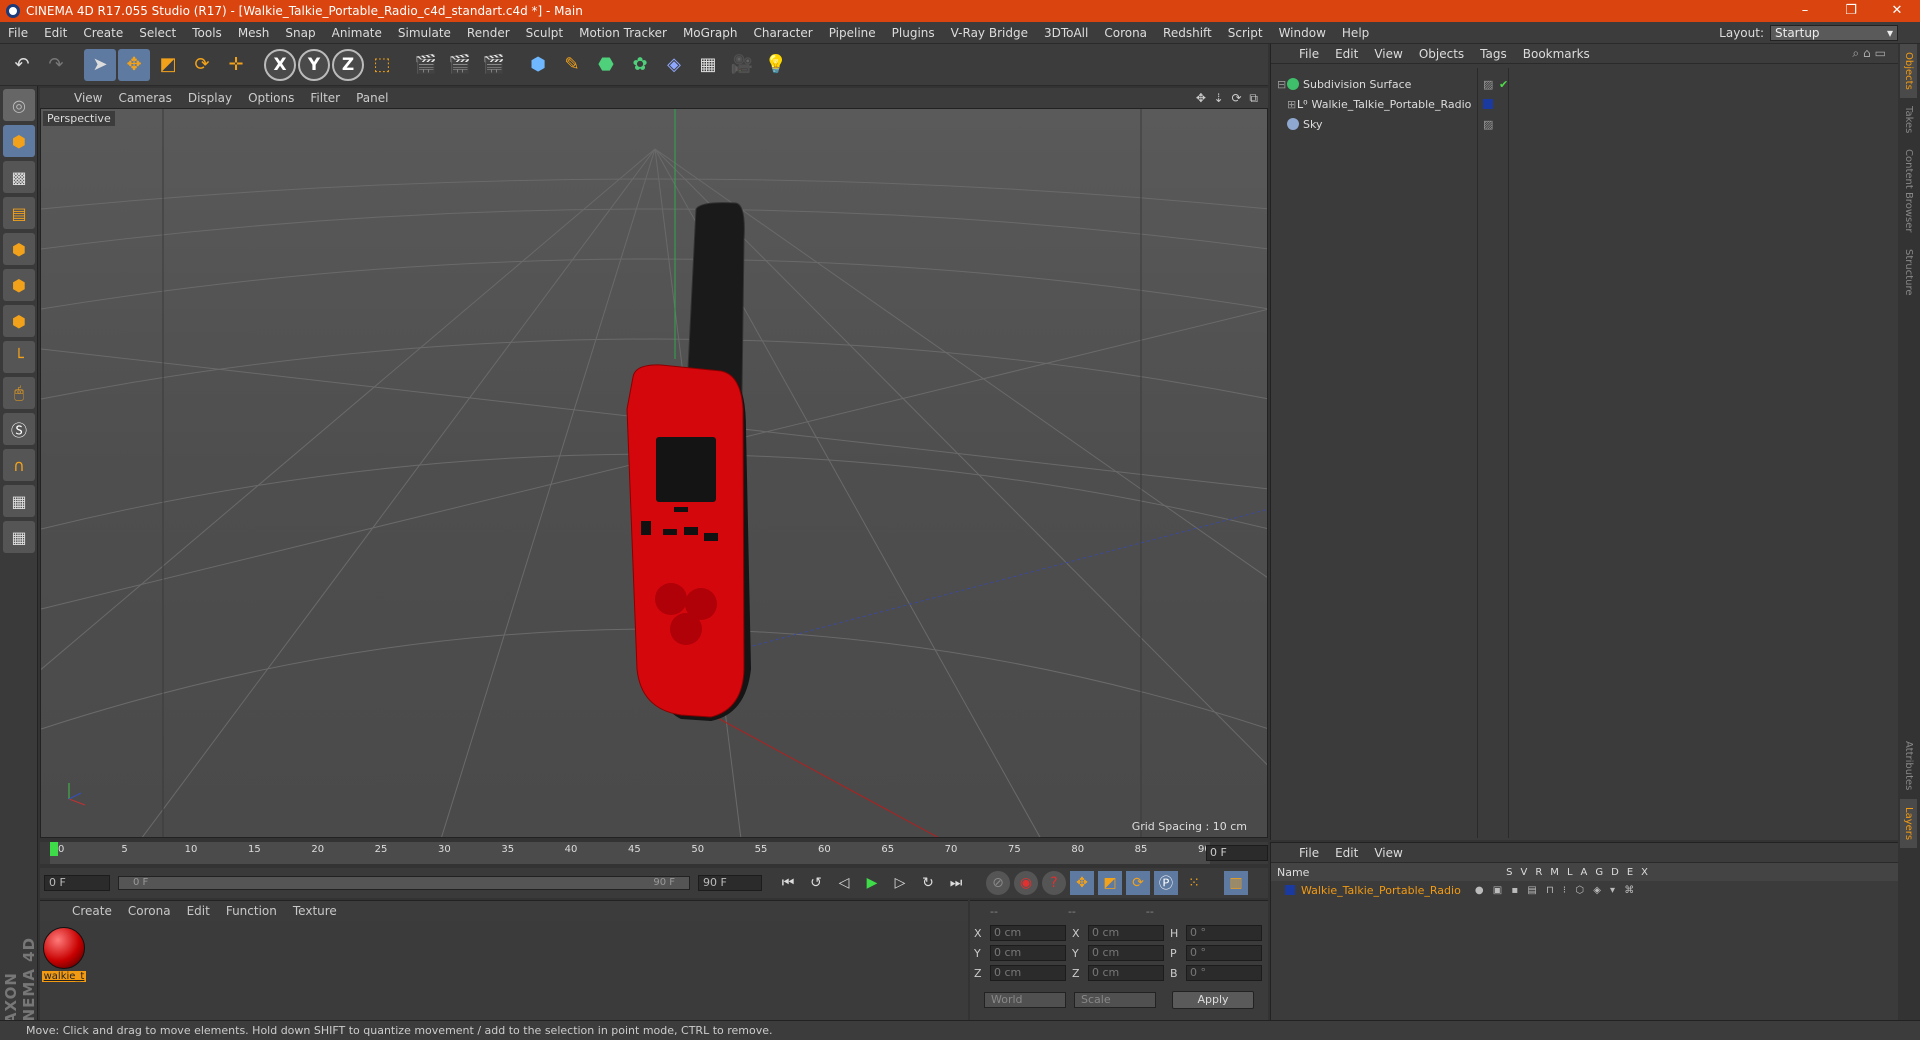 The width and height of the screenshot is (1920, 1040). Describe the element at coordinates (372, 98) in the screenshot. I see `viewport-menu-panel: Panel` at that location.